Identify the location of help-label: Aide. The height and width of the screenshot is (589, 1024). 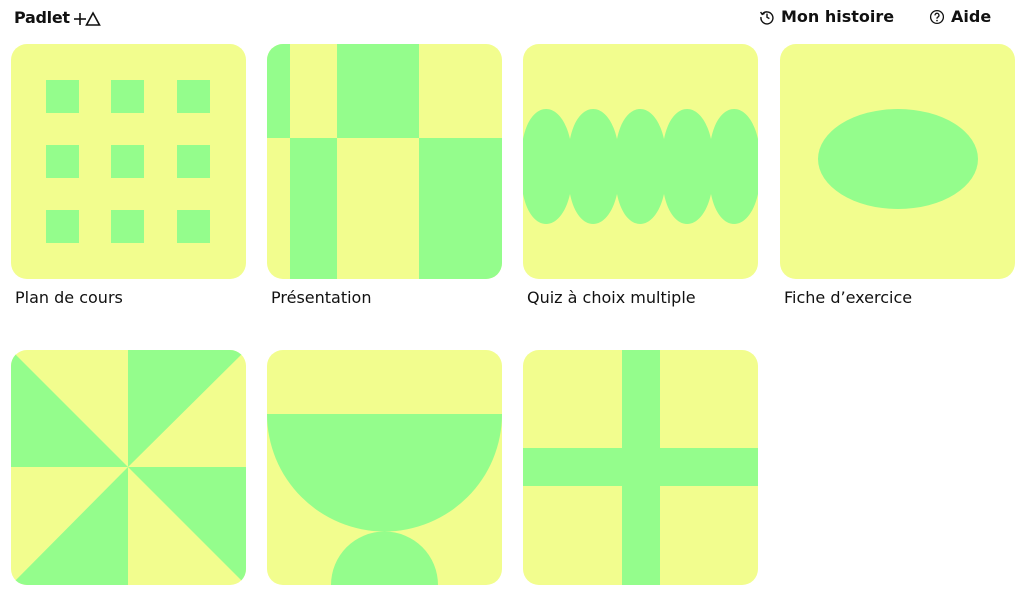
(971, 16).